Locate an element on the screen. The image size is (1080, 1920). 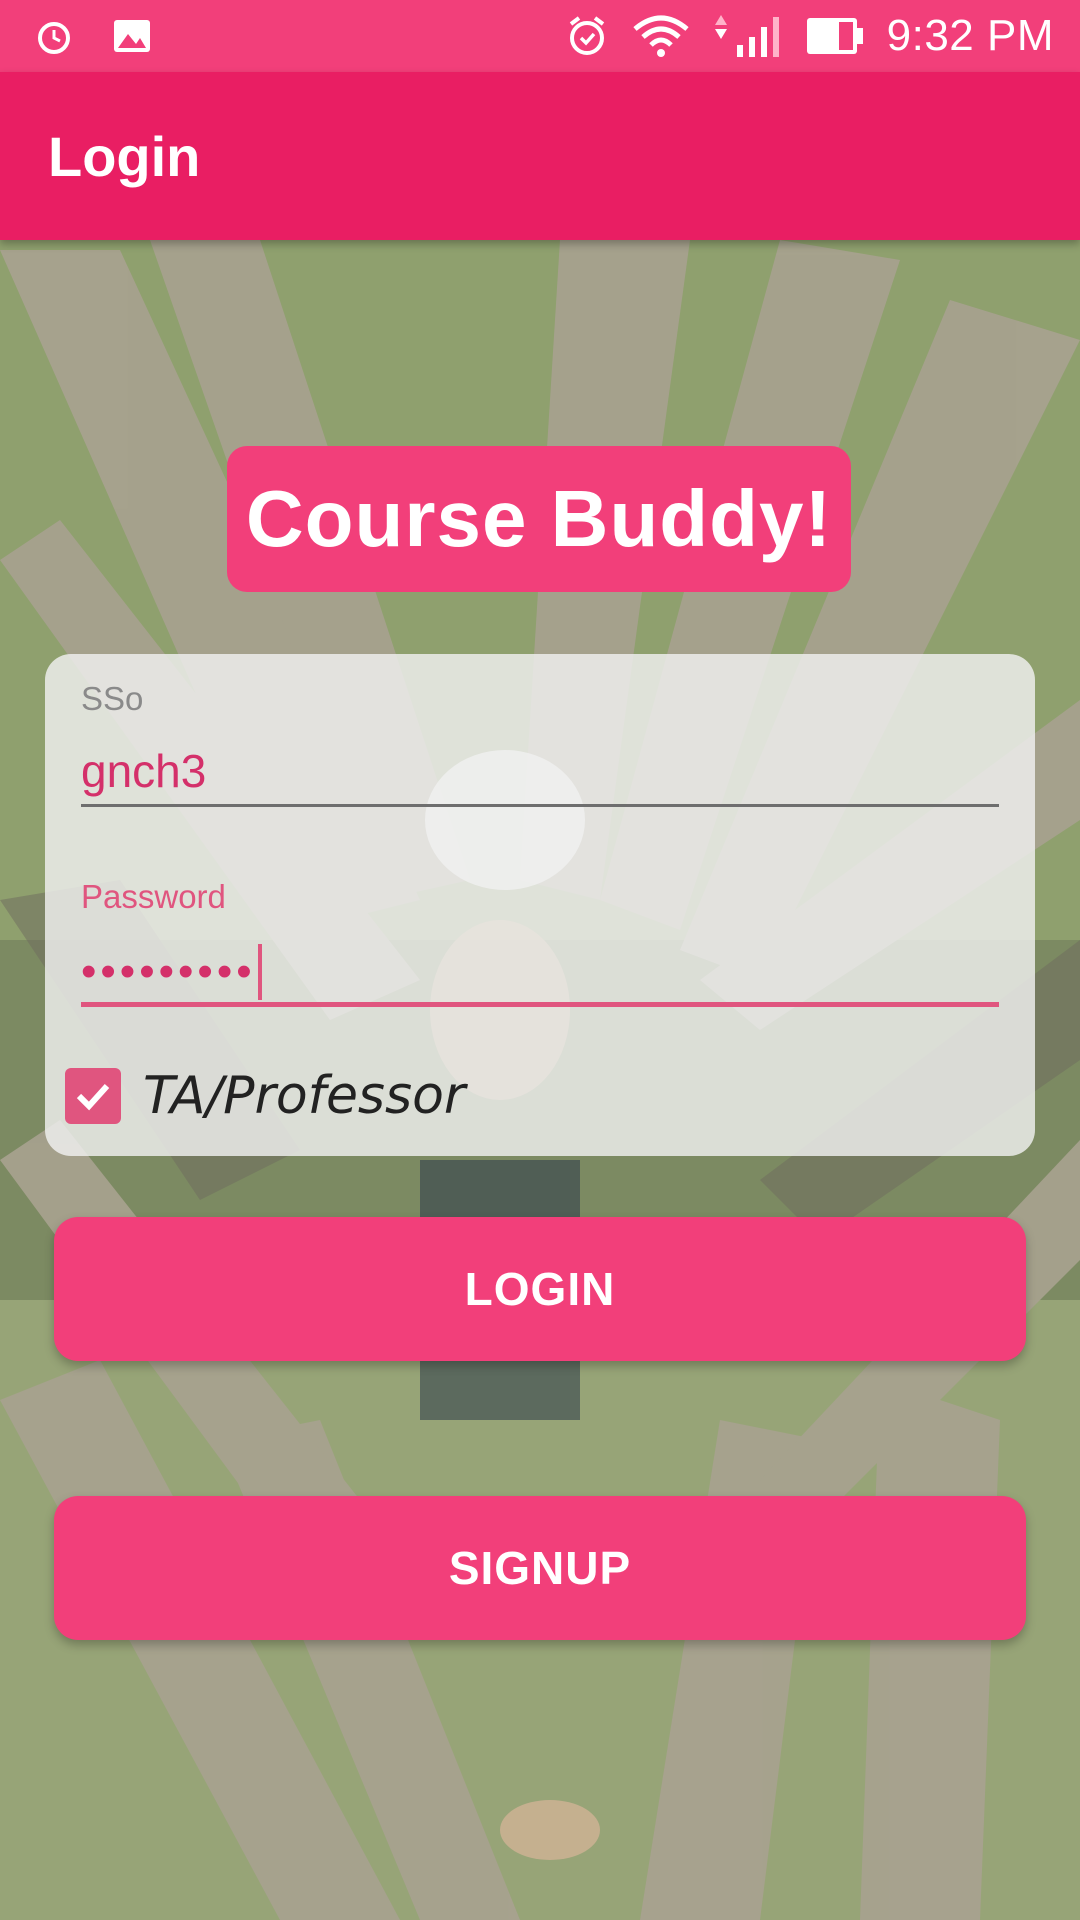
page-title: Login is located at coordinates (124, 156).